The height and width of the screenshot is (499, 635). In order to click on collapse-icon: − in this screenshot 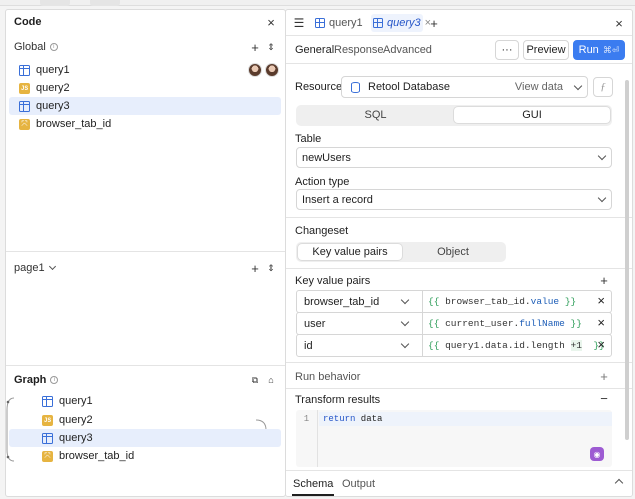, I will do `click(604, 398)`.